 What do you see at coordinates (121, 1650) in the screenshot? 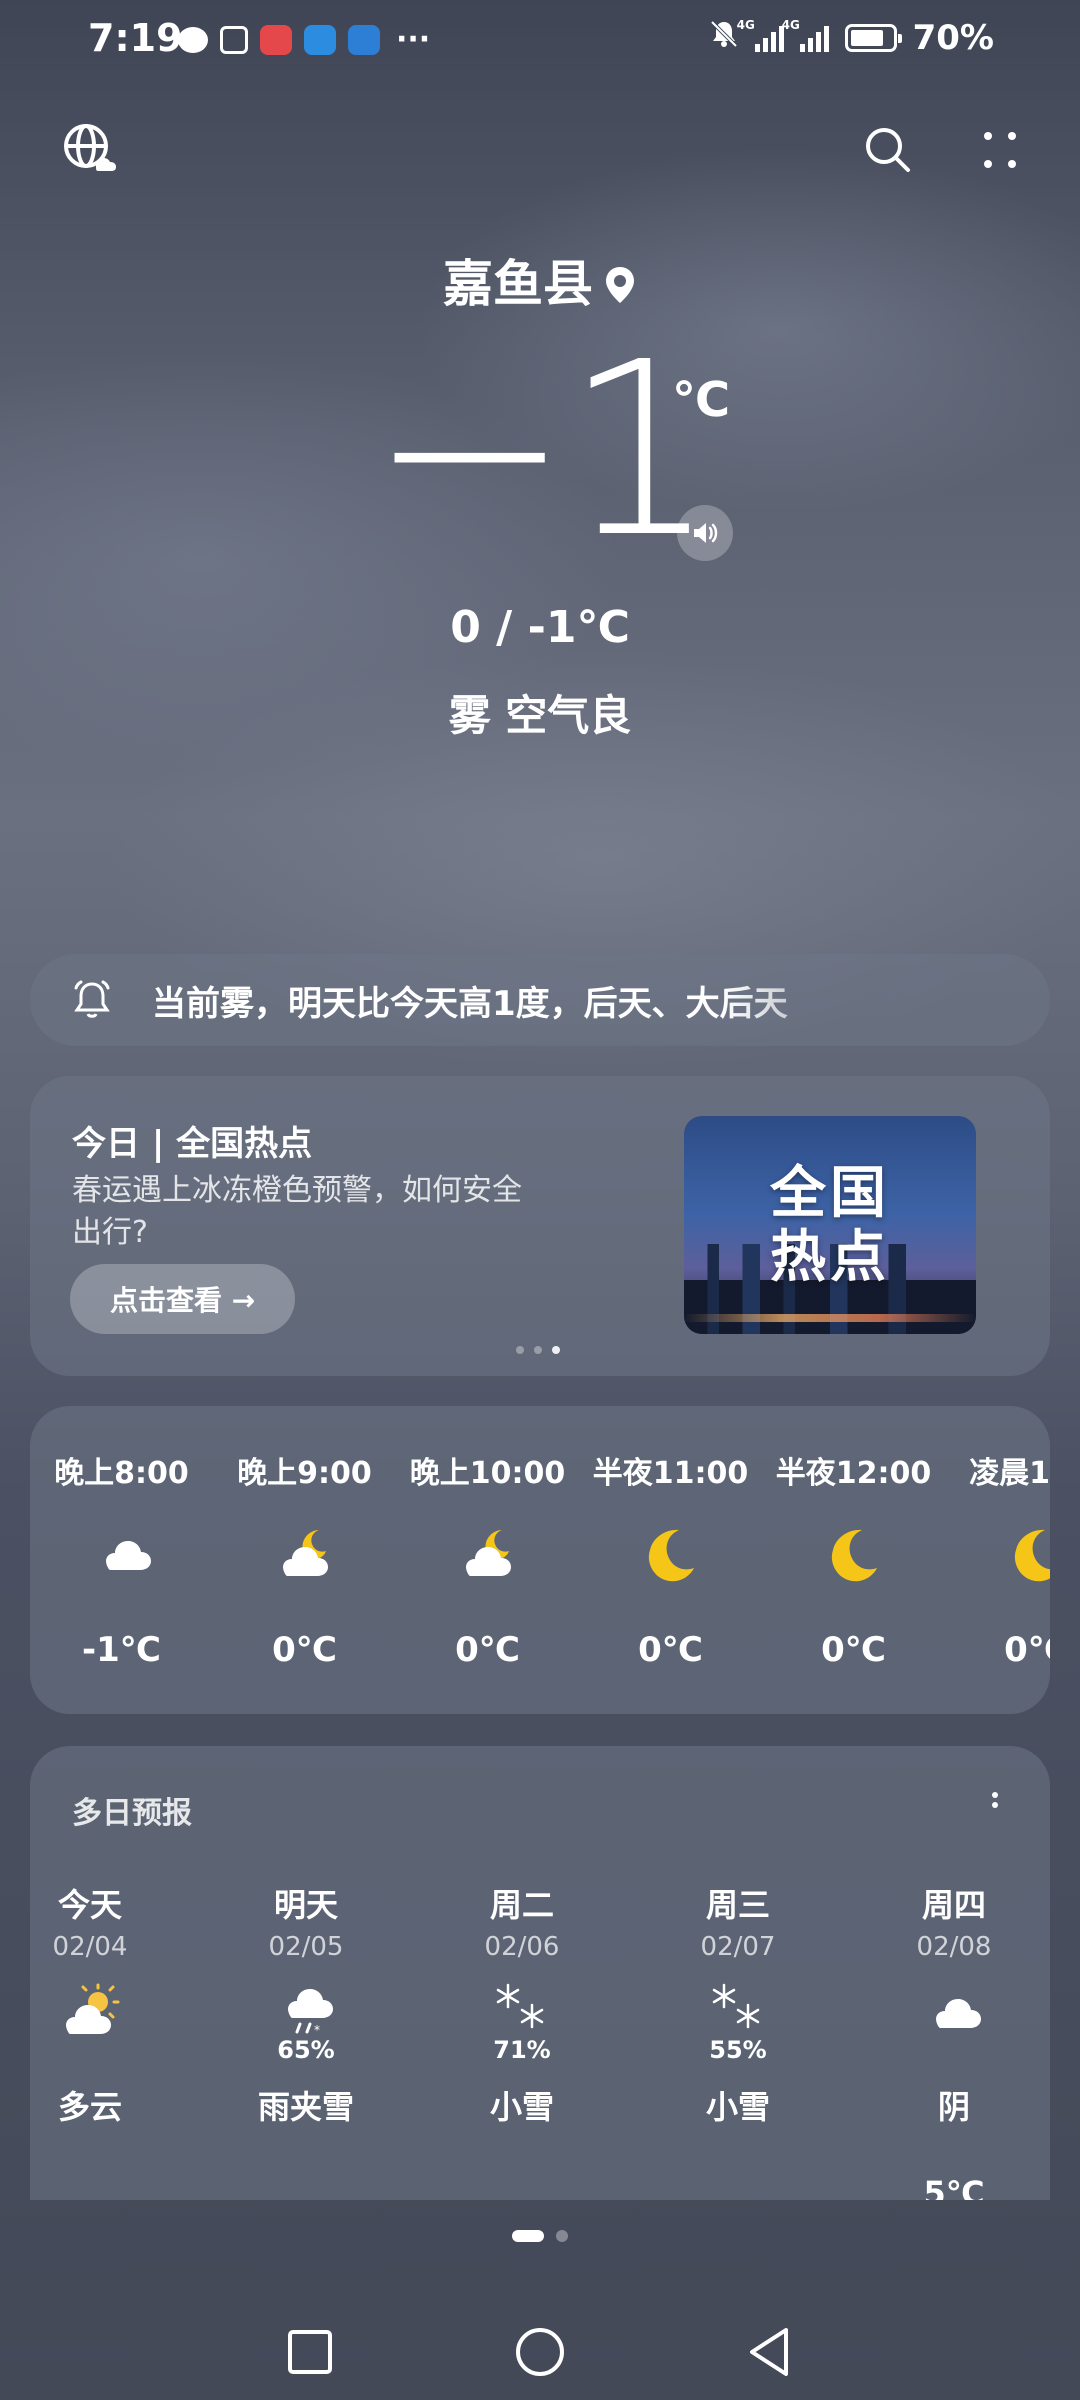
I see `hourly-temperature: -1℃` at bounding box center [121, 1650].